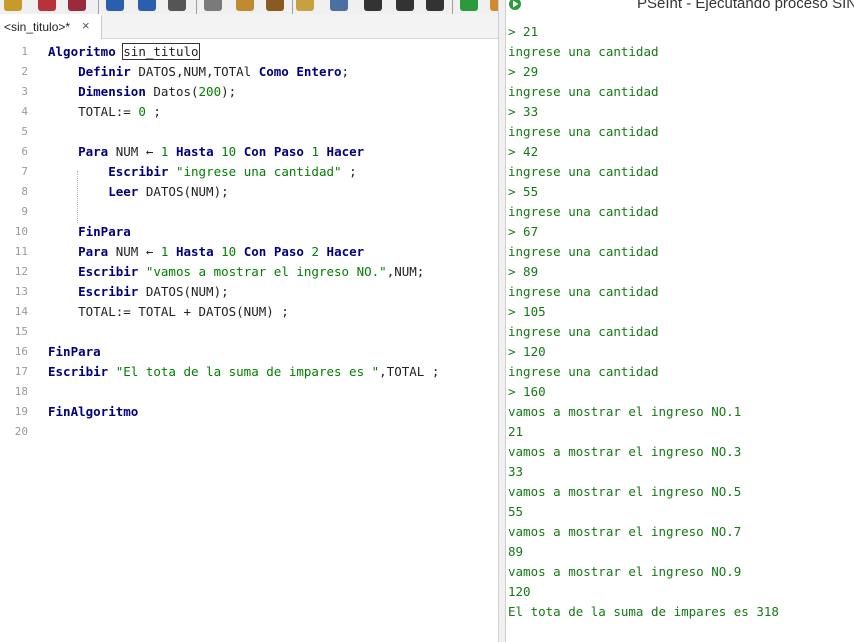 The image size is (854, 642). Describe the element at coordinates (245, 5) in the screenshot. I see `paste-icon` at that location.